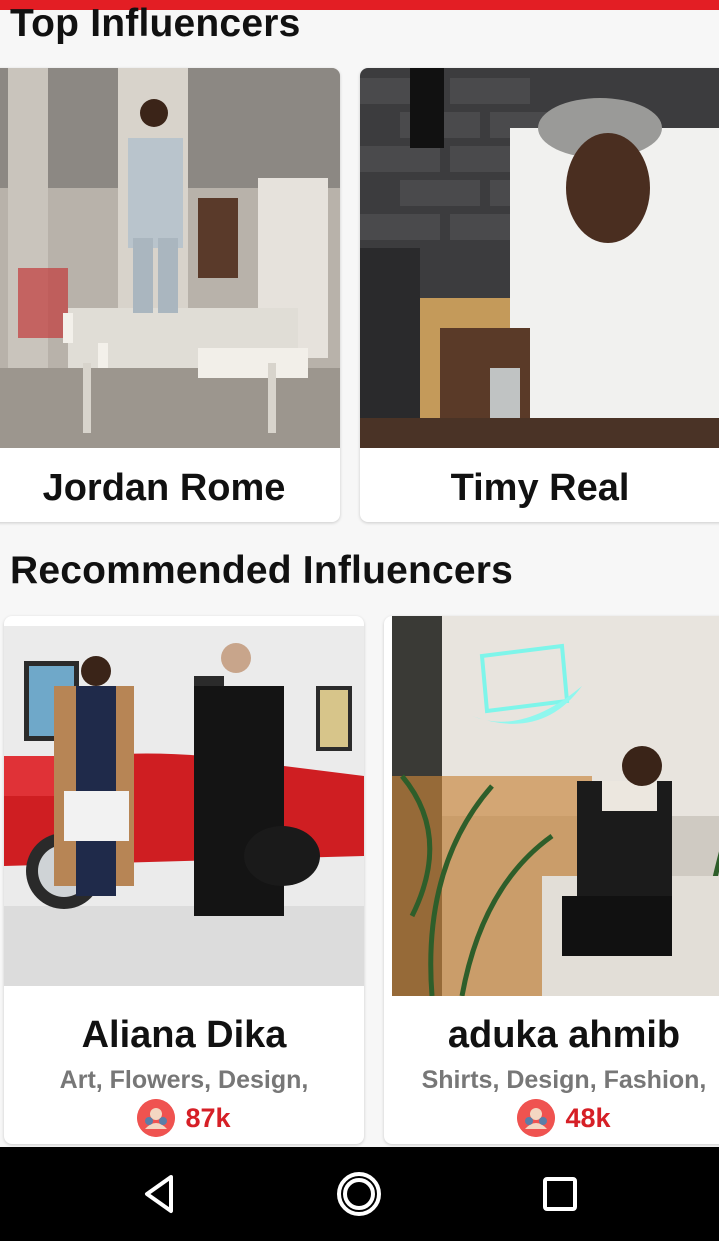 The image size is (719, 1241). I want to click on follower-stats: 48k, so click(551, 1118).